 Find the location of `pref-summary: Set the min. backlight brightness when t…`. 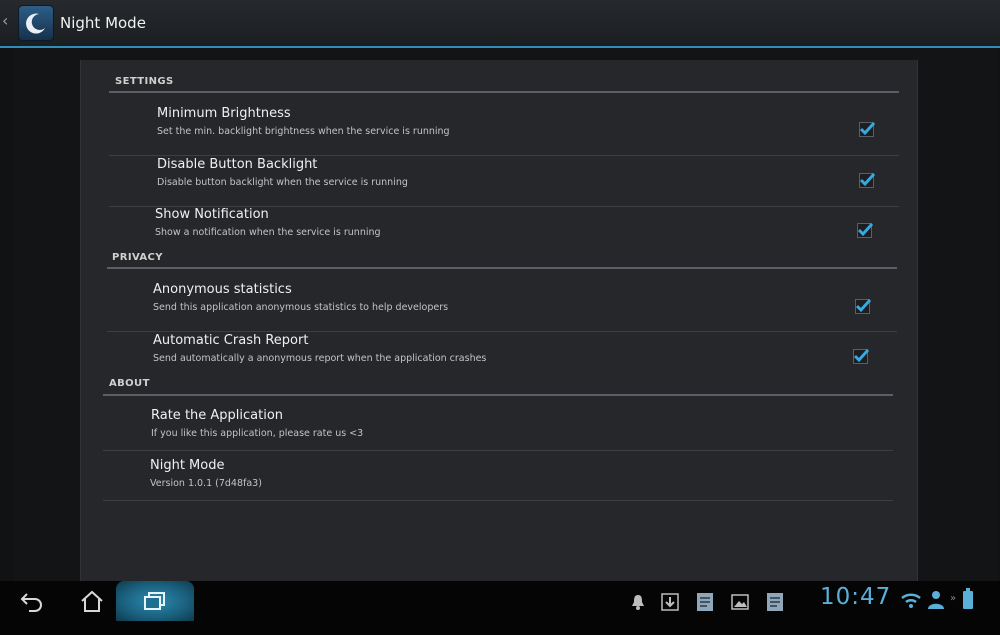

pref-summary: Set the min. backlight brightness when t… is located at coordinates (303, 131).